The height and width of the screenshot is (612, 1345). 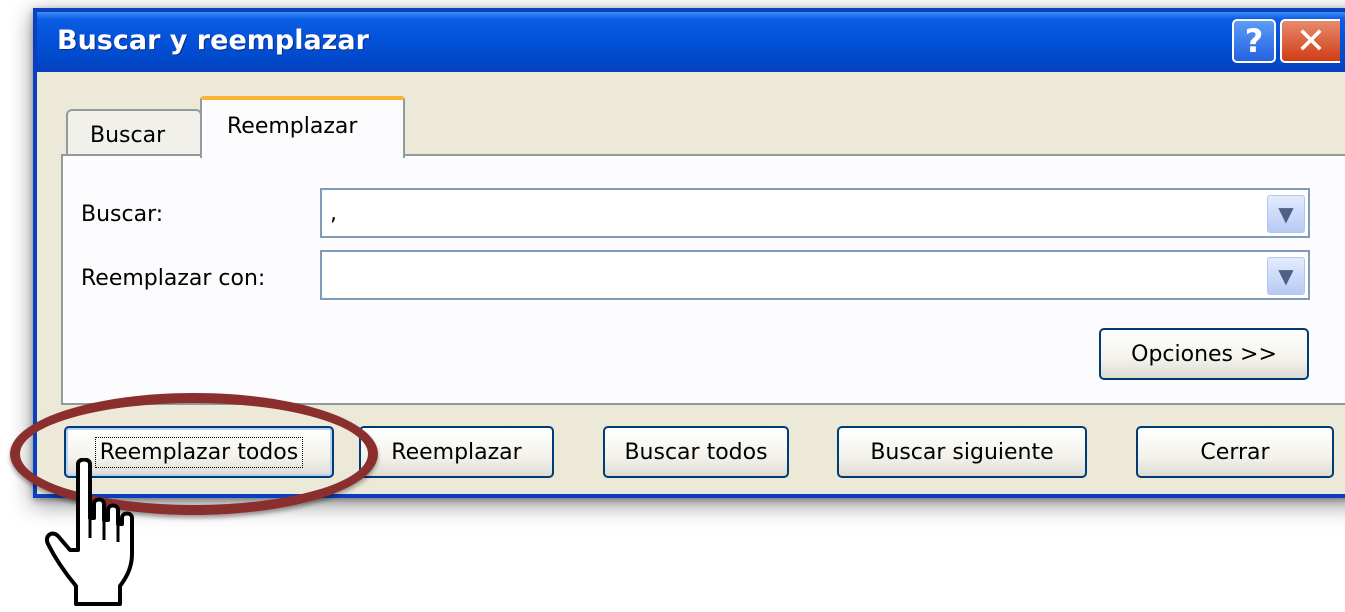 What do you see at coordinates (292, 126) in the screenshot?
I see `tab-reemplazar-label: Reemplazar` at bounding box center [292, 126].